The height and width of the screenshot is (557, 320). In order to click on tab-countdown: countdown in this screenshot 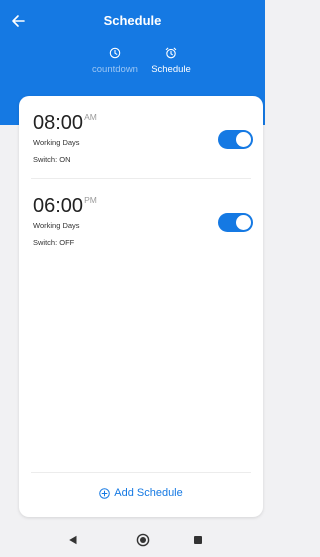, I will do `click(115, 61)`.